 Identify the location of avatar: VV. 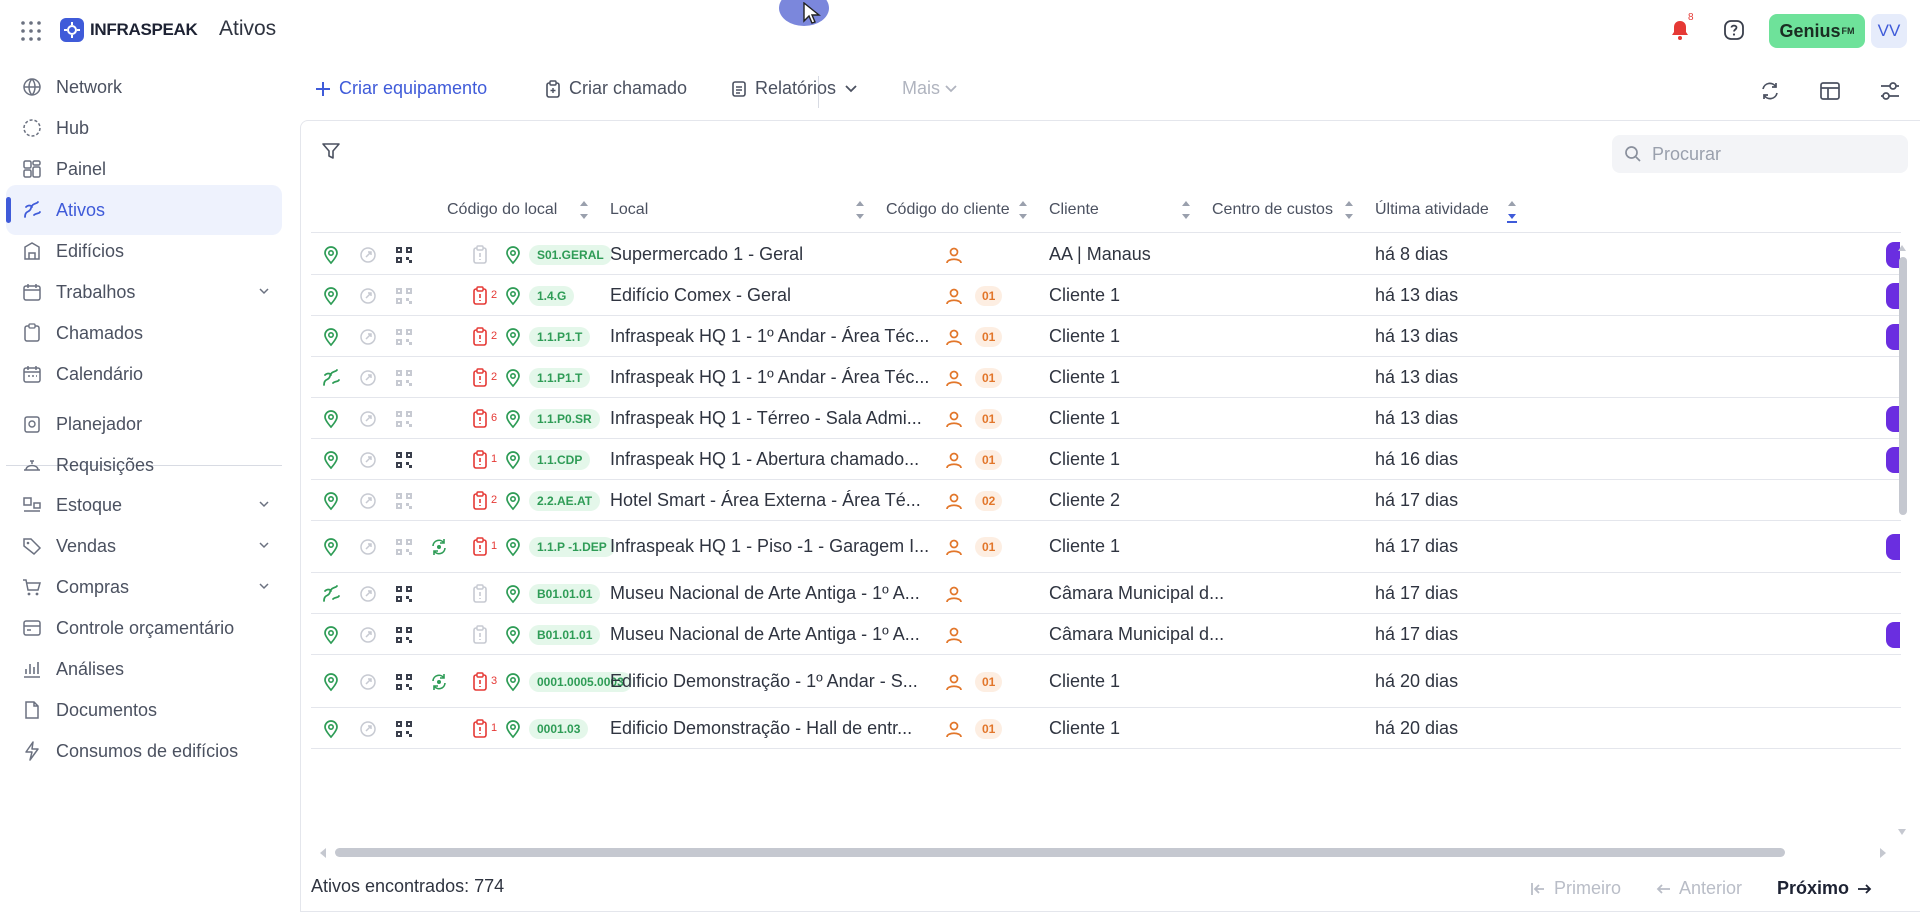
(1889, 31).